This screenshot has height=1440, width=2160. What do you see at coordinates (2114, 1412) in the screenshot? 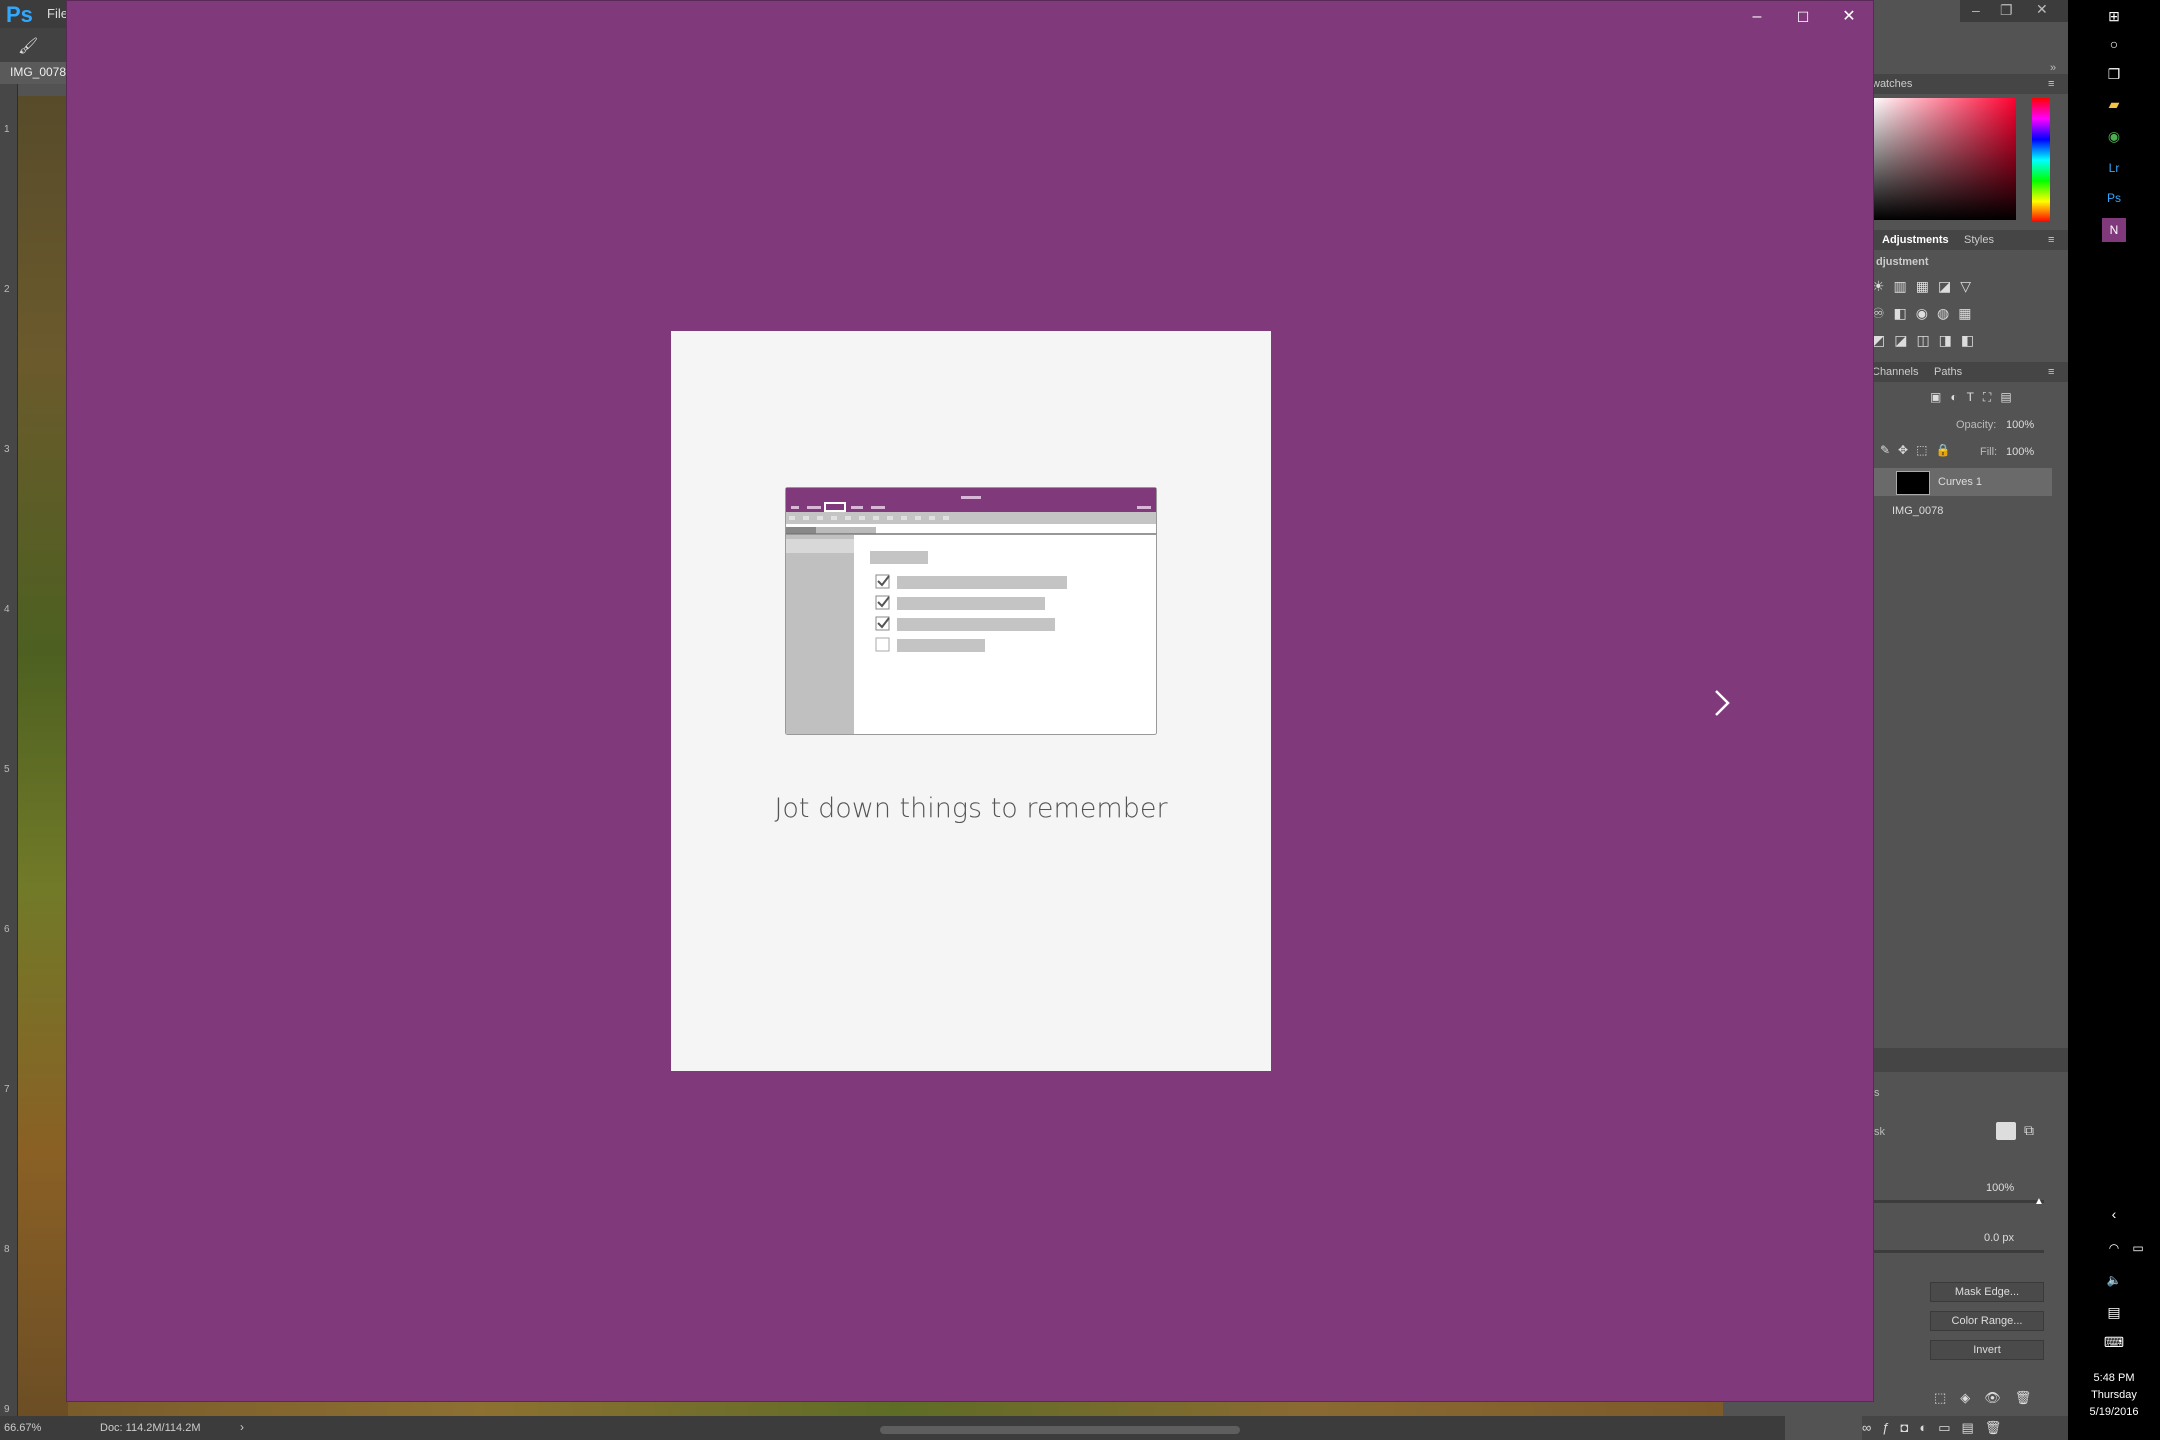
I see `taskbar-date: 5/19/2016` at bounding box center [2114, 1412].